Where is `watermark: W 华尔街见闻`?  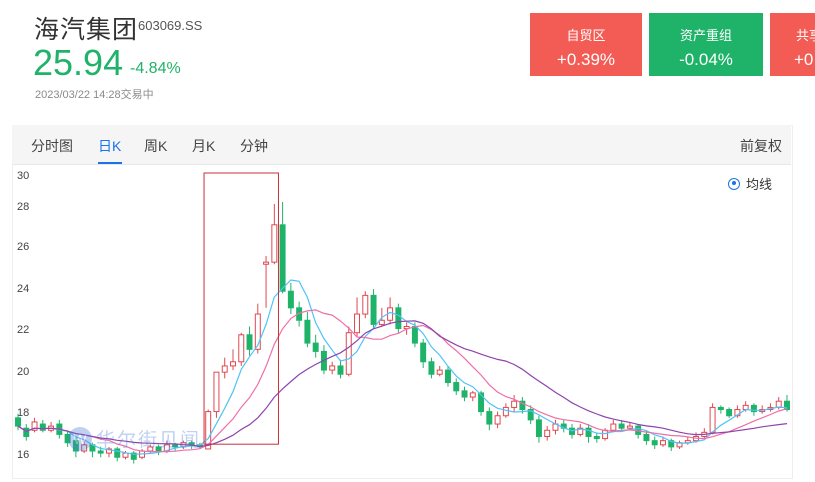
watermark: W 华尔街见闻 is located at coordinates (134, 438).